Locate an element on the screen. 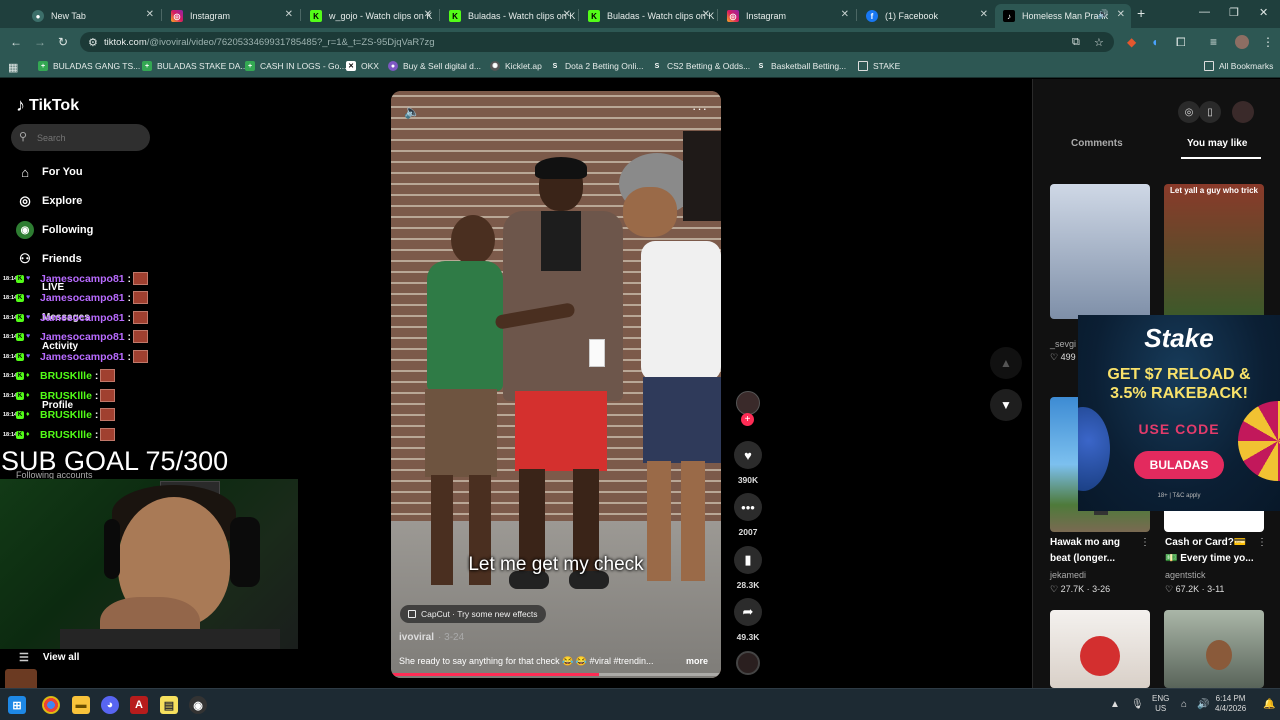 The image size is (1280, 720). video-username: _sevgi is located at coordinates (1063, 344).